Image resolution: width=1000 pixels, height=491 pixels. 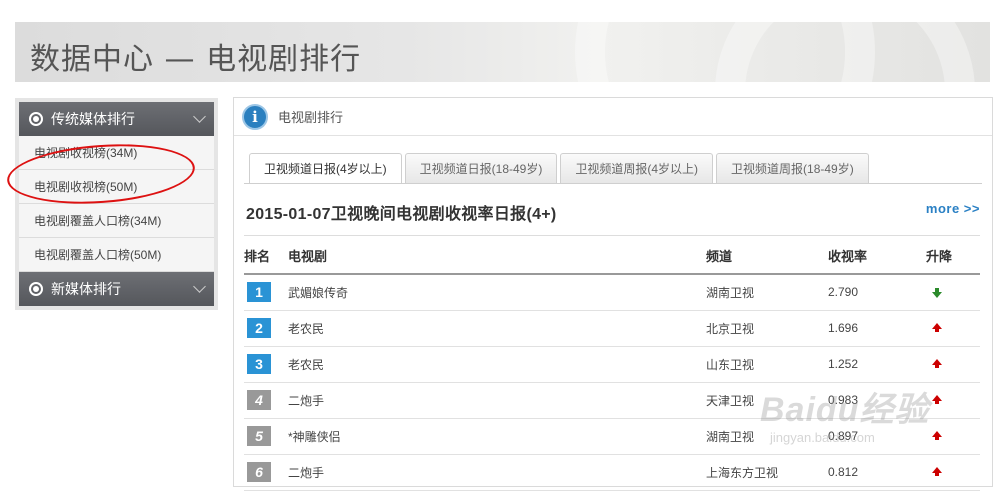 What do you see at coordinates (497, 292) in the screenshot?
I see `drama-cell: 武媚娘传奇` at bounding box center [497, 292].